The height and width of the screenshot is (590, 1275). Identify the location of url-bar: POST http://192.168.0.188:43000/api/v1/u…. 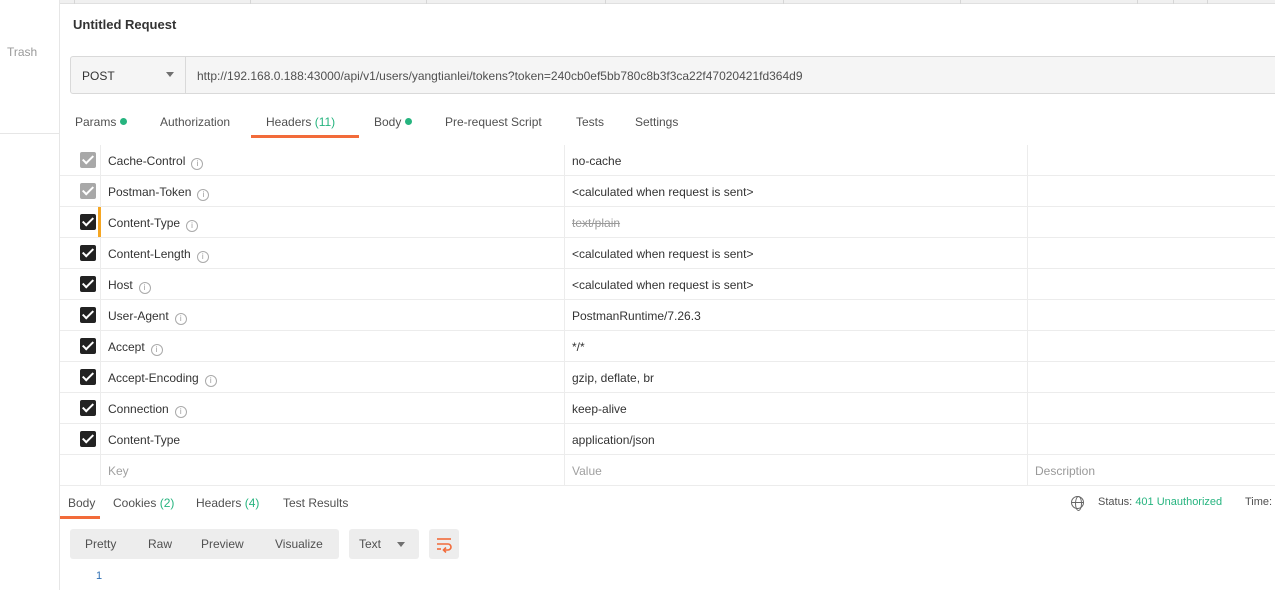
(672, 75).